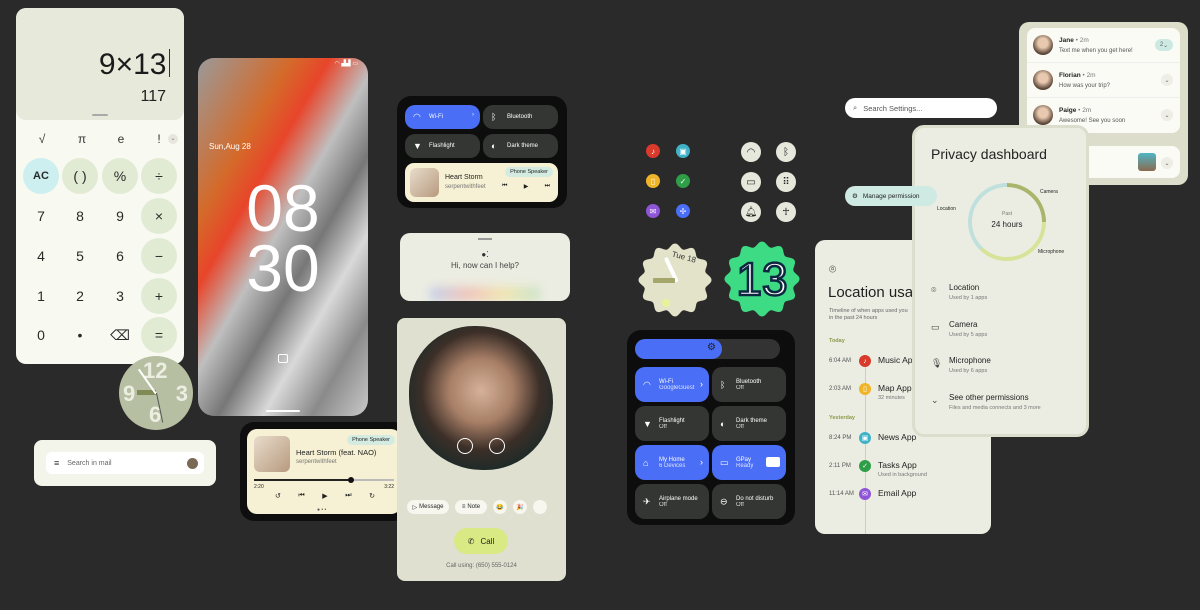 Image resolution: width=1200 pixels, height=610 pixels. Describe the element at coordinates (120, 256) in the screenshot. I see `calc-key: 6` at that location.